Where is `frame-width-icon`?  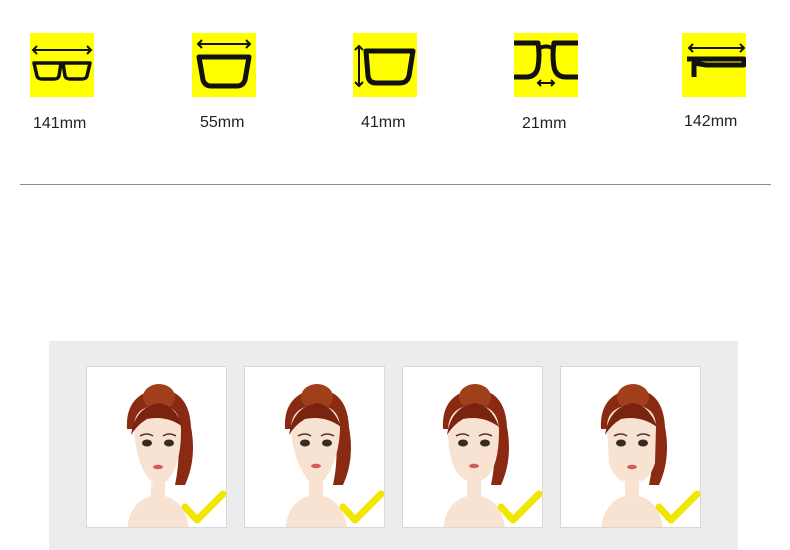 frame-width-icon is located at coordinates (62, 65).